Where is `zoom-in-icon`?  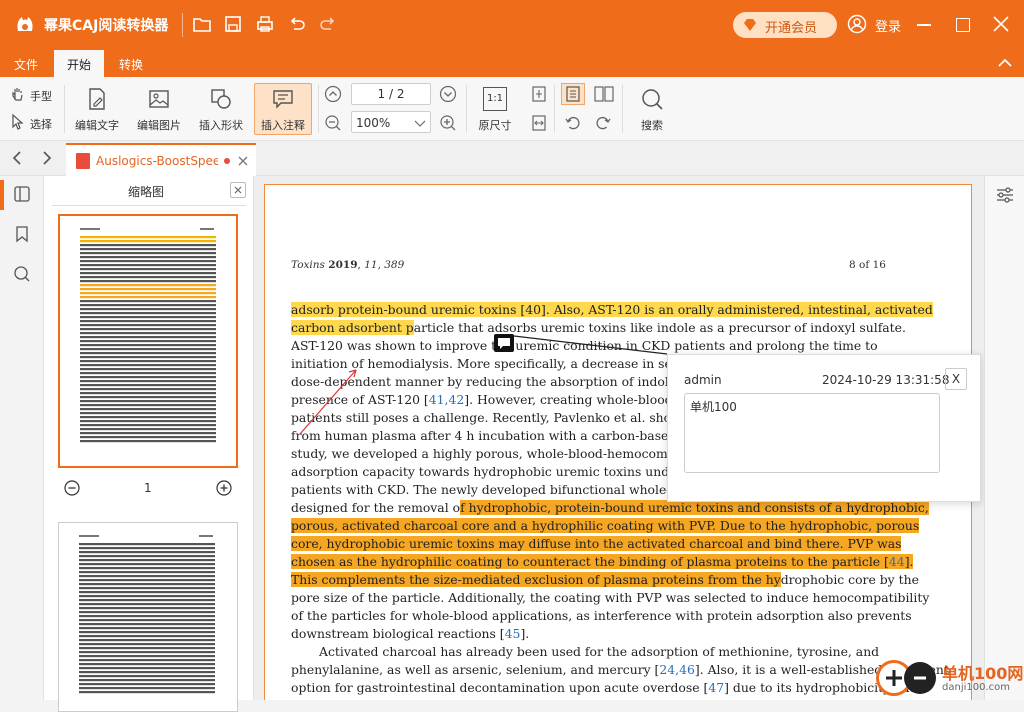 zoom-in-icon is located at coordinates (448, 124).